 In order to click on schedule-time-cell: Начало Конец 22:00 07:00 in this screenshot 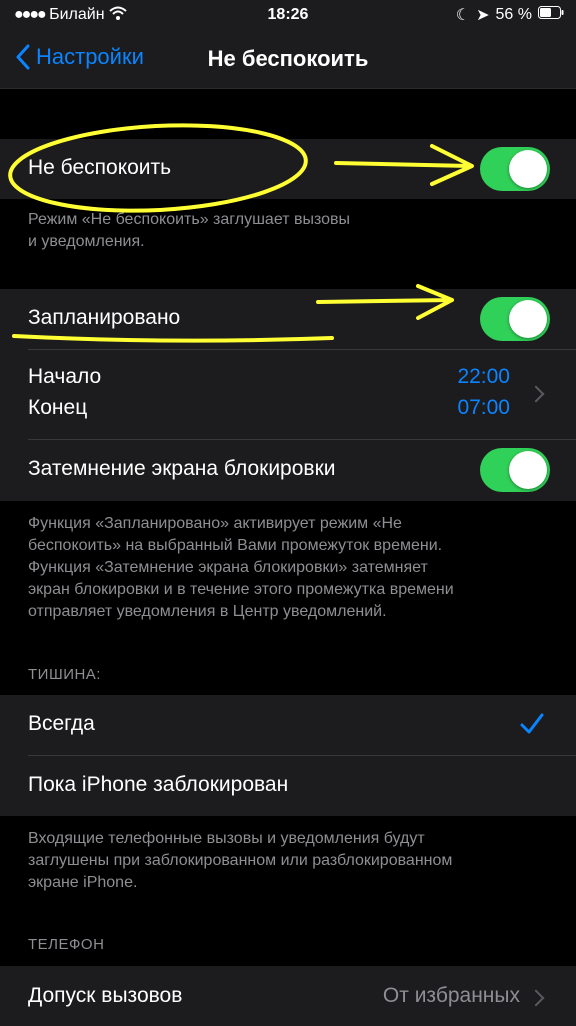, I will do `click(288, 394)`.